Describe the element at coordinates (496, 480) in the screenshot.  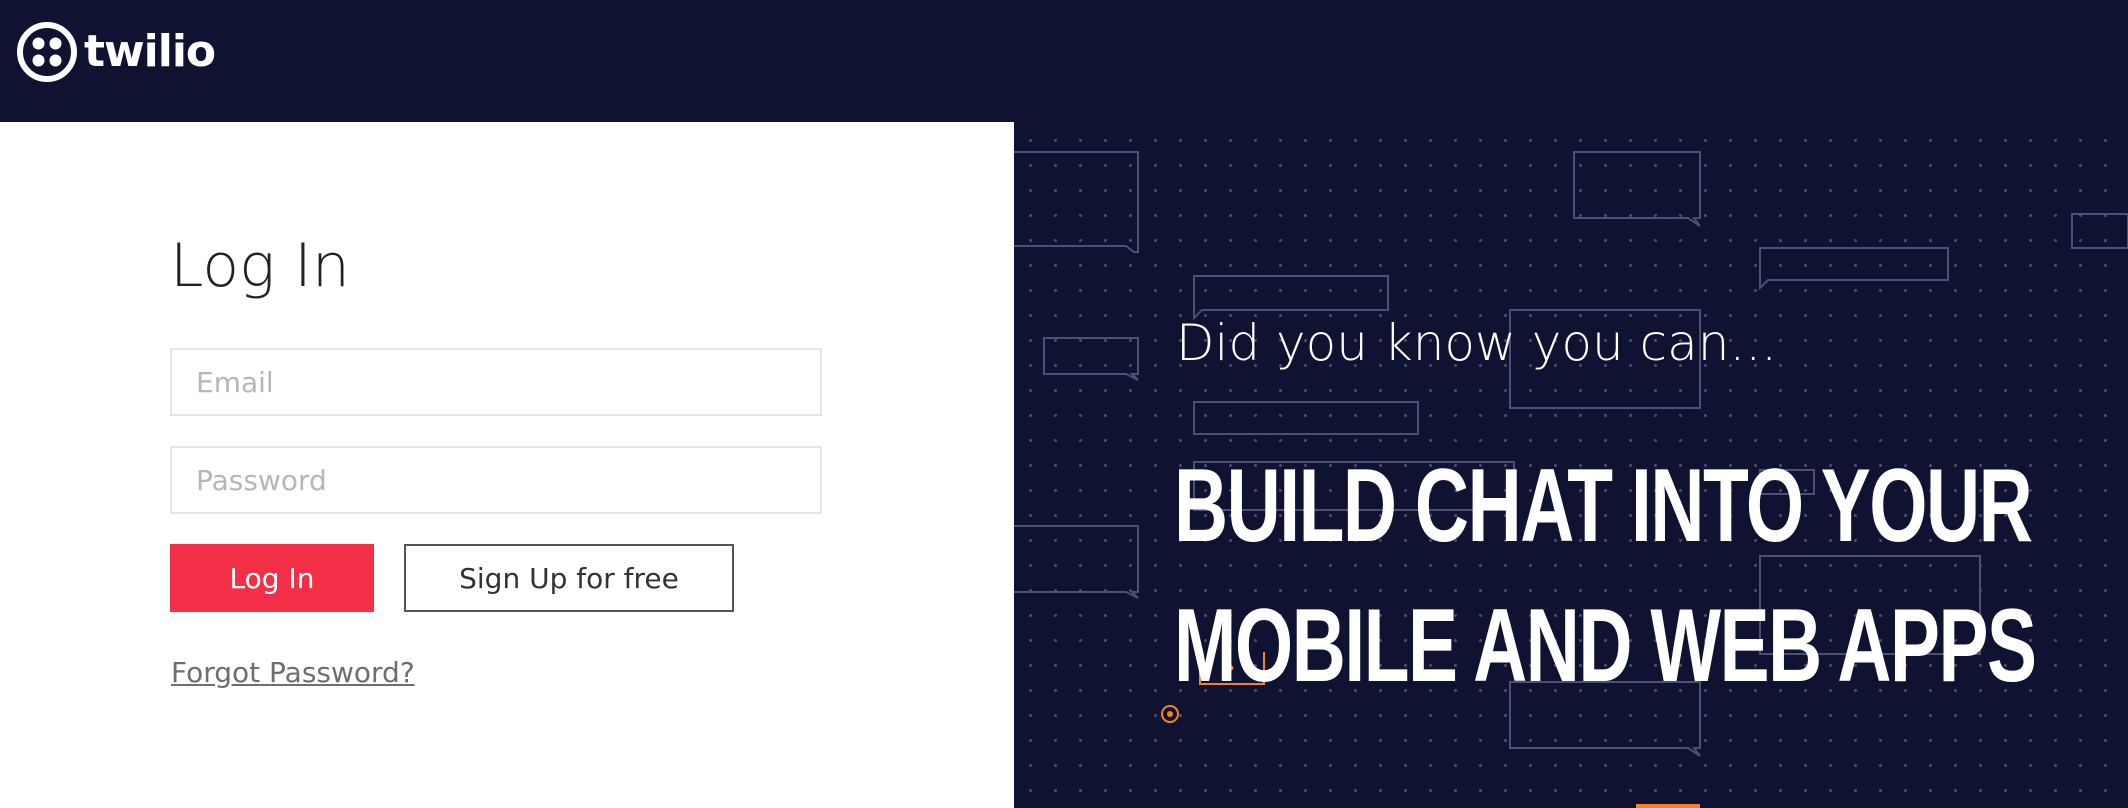
I see `password-field` at that location.